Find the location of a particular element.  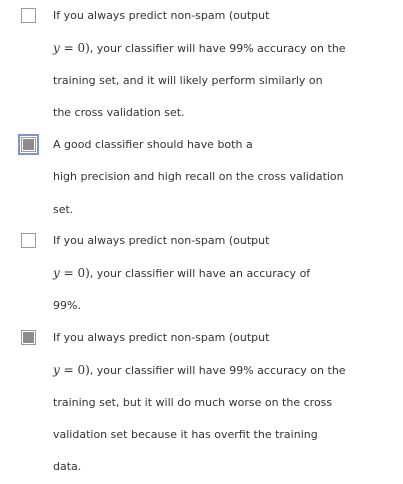

answer-text-line: data. is located at coordinates (67, 467).